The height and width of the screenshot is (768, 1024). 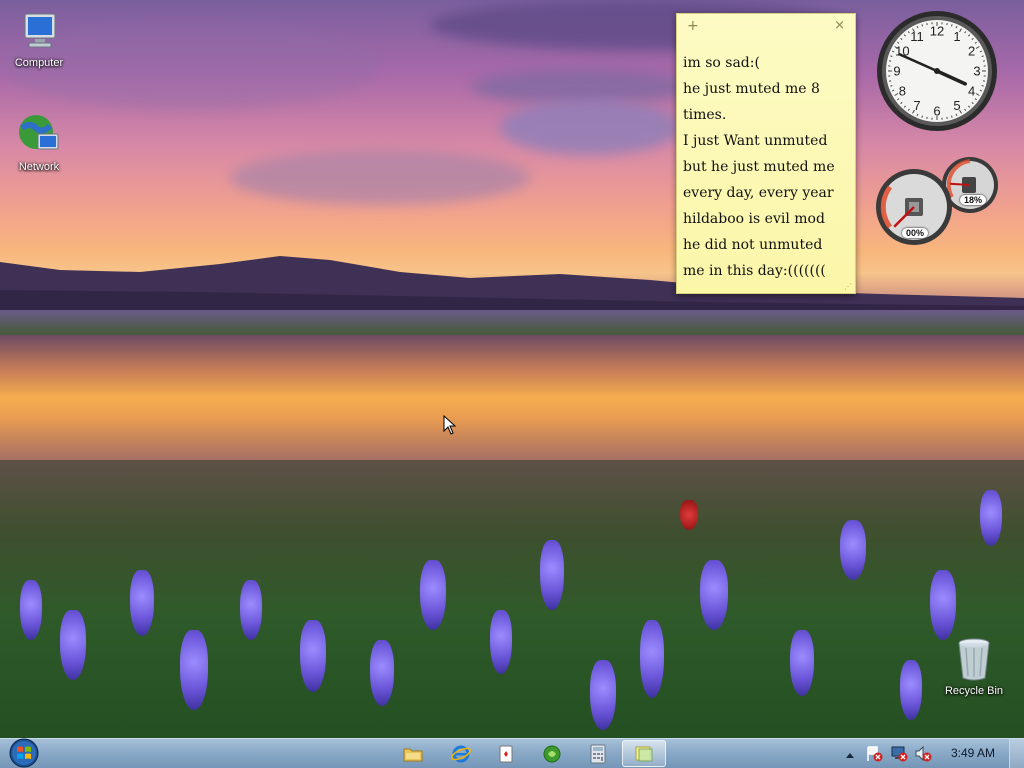 I want to click on action-center-icon, so click(x=875, y=754).